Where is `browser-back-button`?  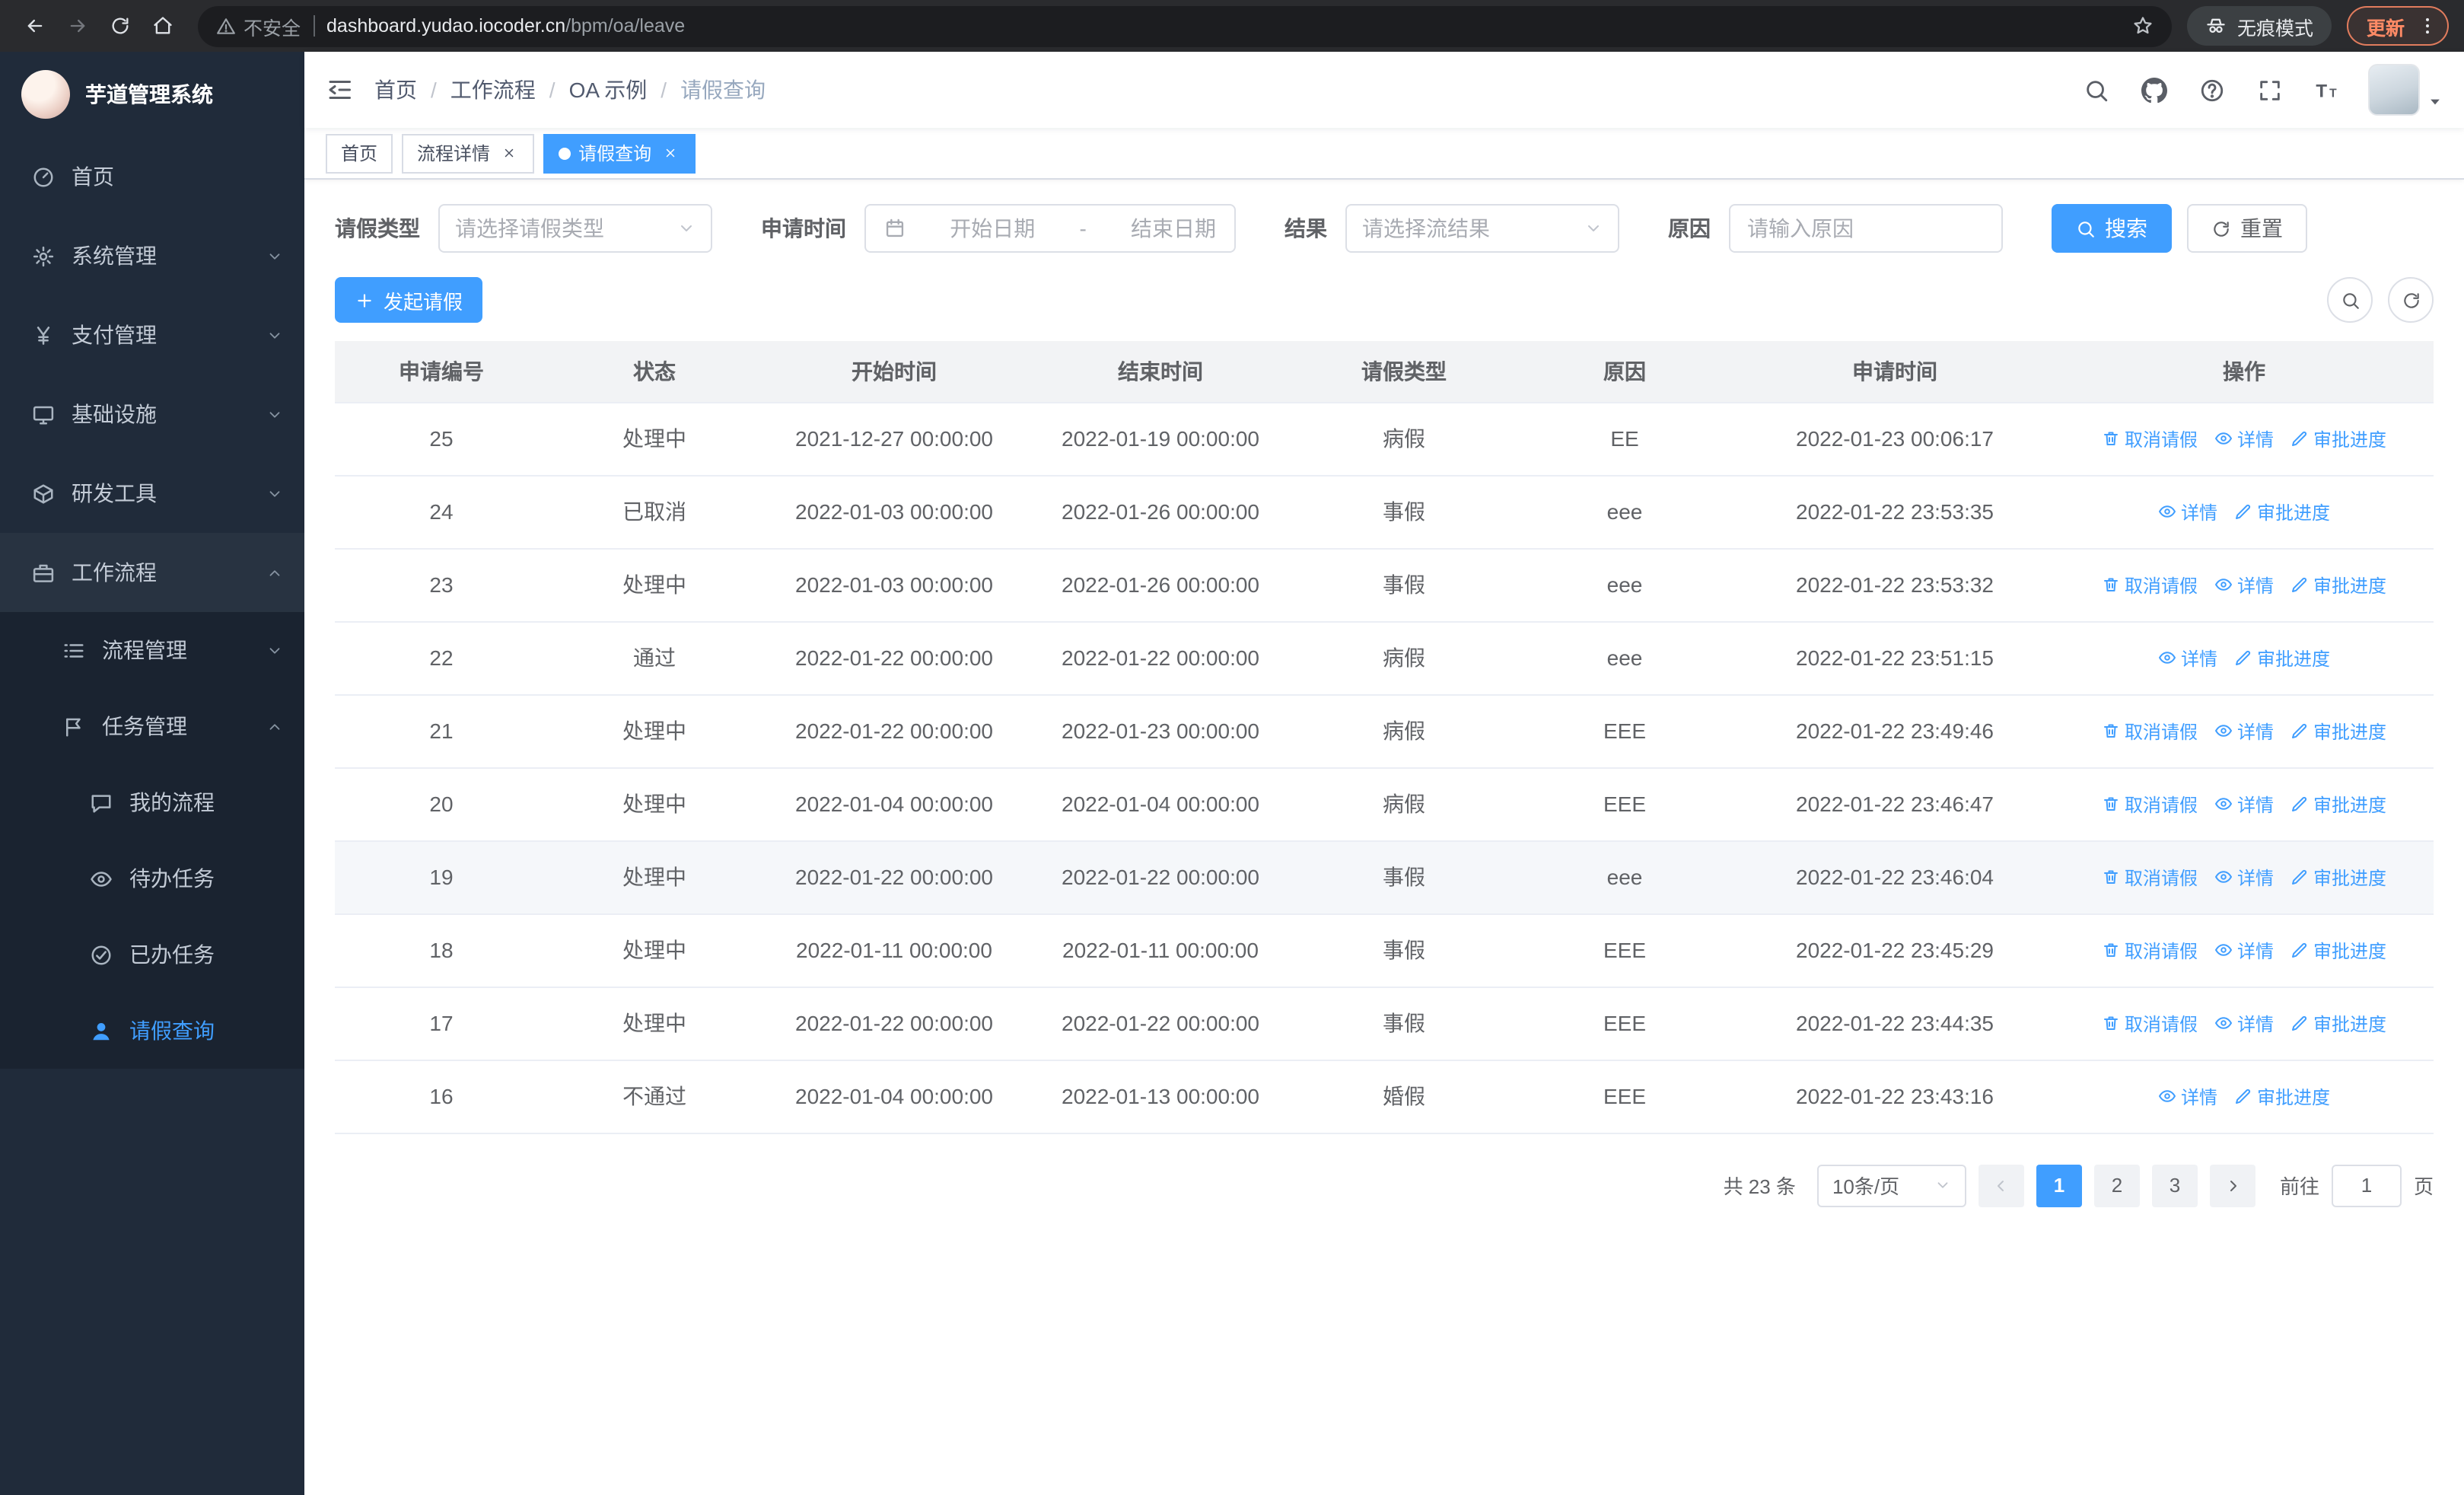
browser-back-button is located at coordinates (35, 26).